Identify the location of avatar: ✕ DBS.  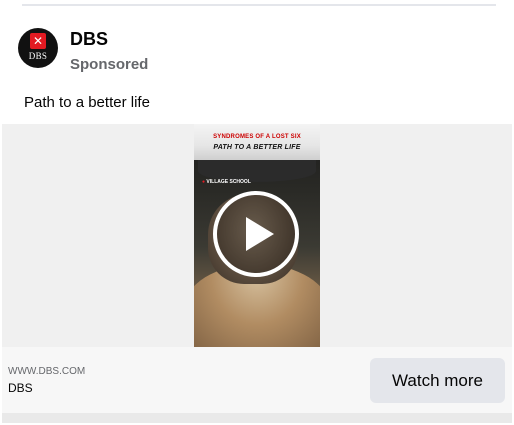
(38, 48).